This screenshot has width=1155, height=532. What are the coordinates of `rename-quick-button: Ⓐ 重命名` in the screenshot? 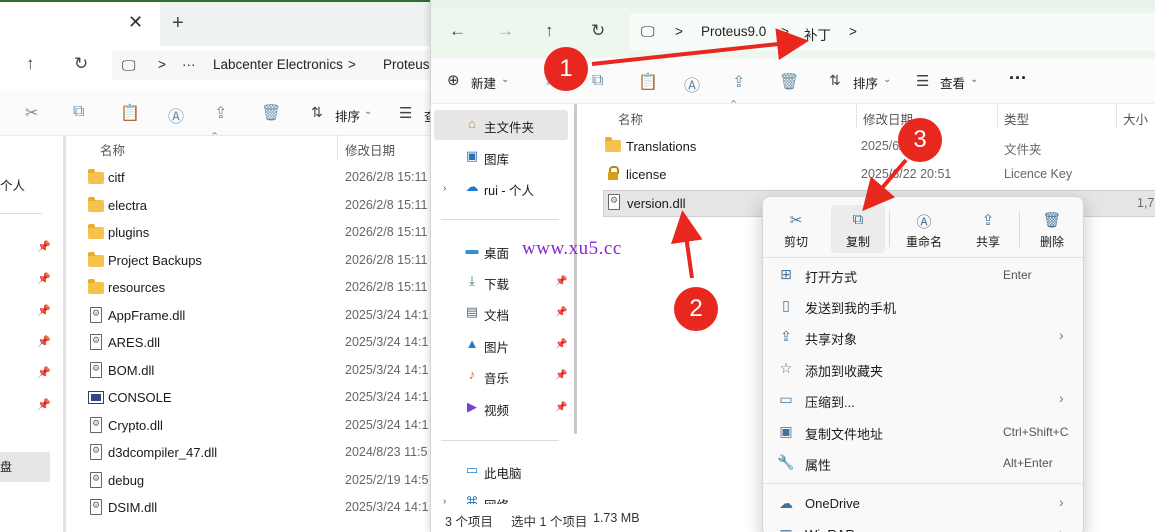 It's located at (924, 229).